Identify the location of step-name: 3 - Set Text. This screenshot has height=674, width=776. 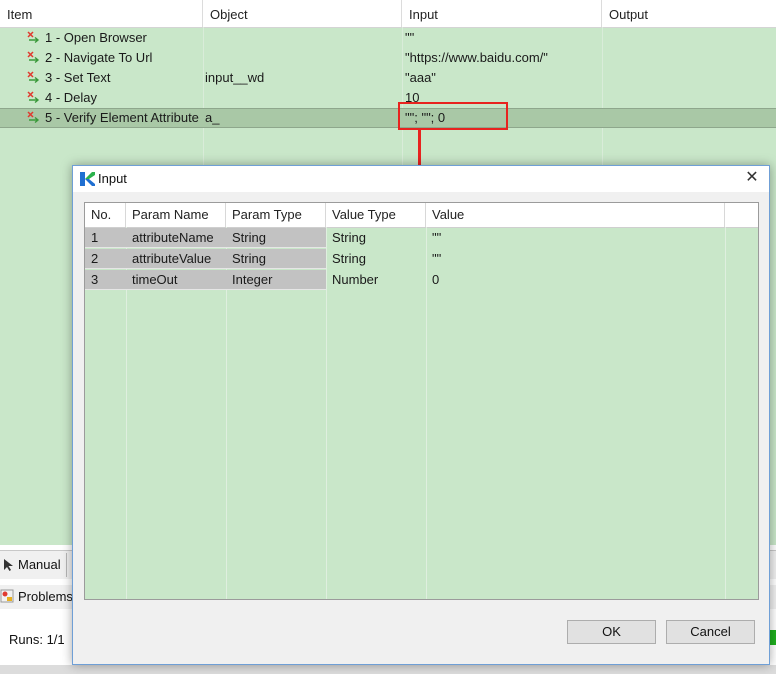
(78, 77).